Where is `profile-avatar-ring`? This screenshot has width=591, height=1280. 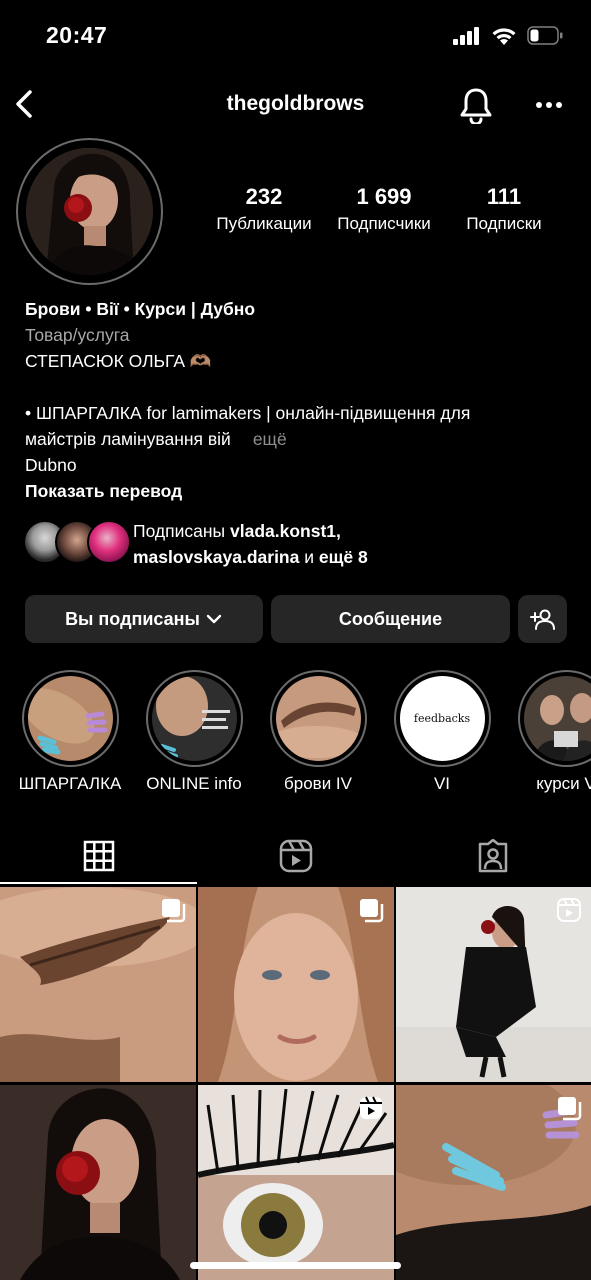
profile-avatar-ring is located at coordinates (89, 211).